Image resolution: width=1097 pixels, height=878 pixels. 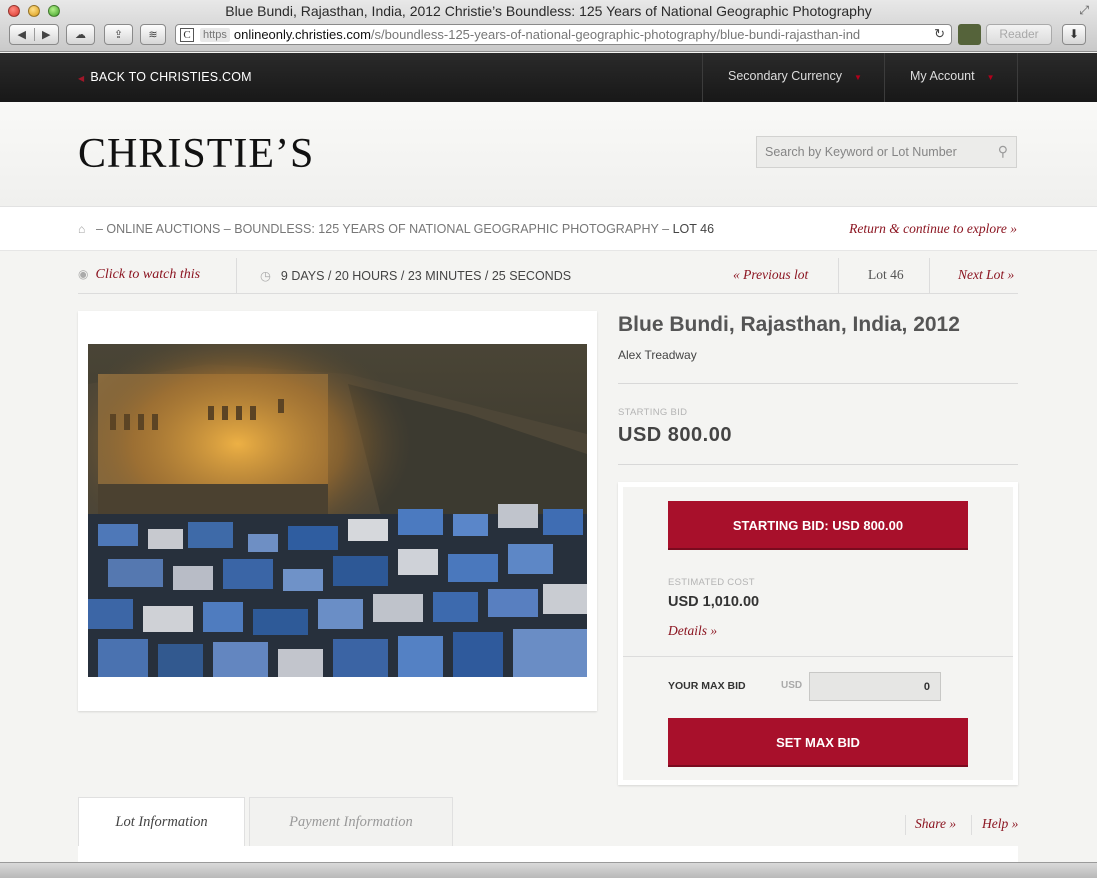 What do you see at coordinates (84, 229) in the screenshot?
I see `home-icon: ⌂` at bounding box center [84, 229].